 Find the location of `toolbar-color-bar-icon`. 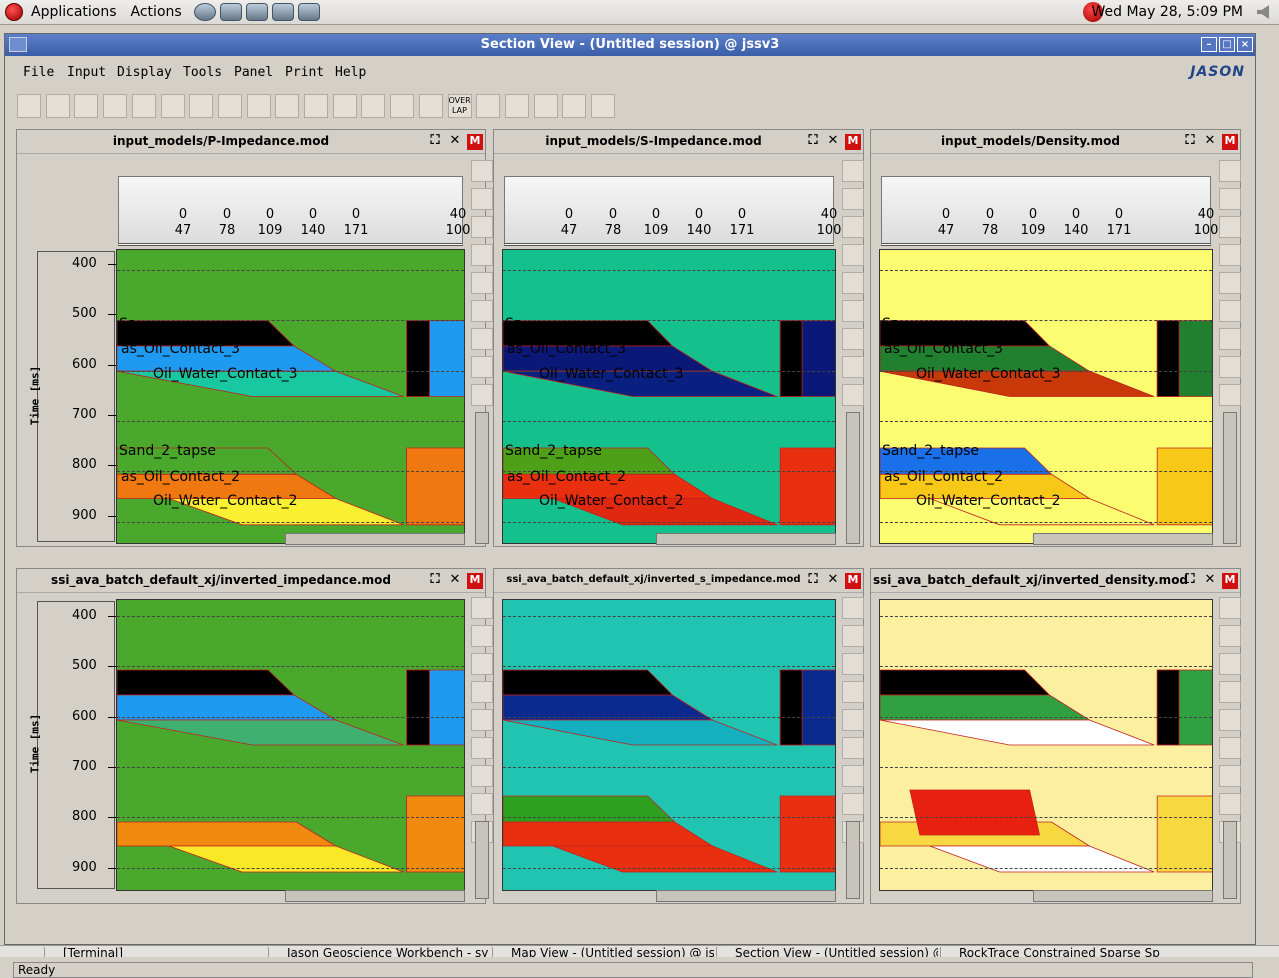

toolbar-color-bar-icon is located at coordinates (201, 106).